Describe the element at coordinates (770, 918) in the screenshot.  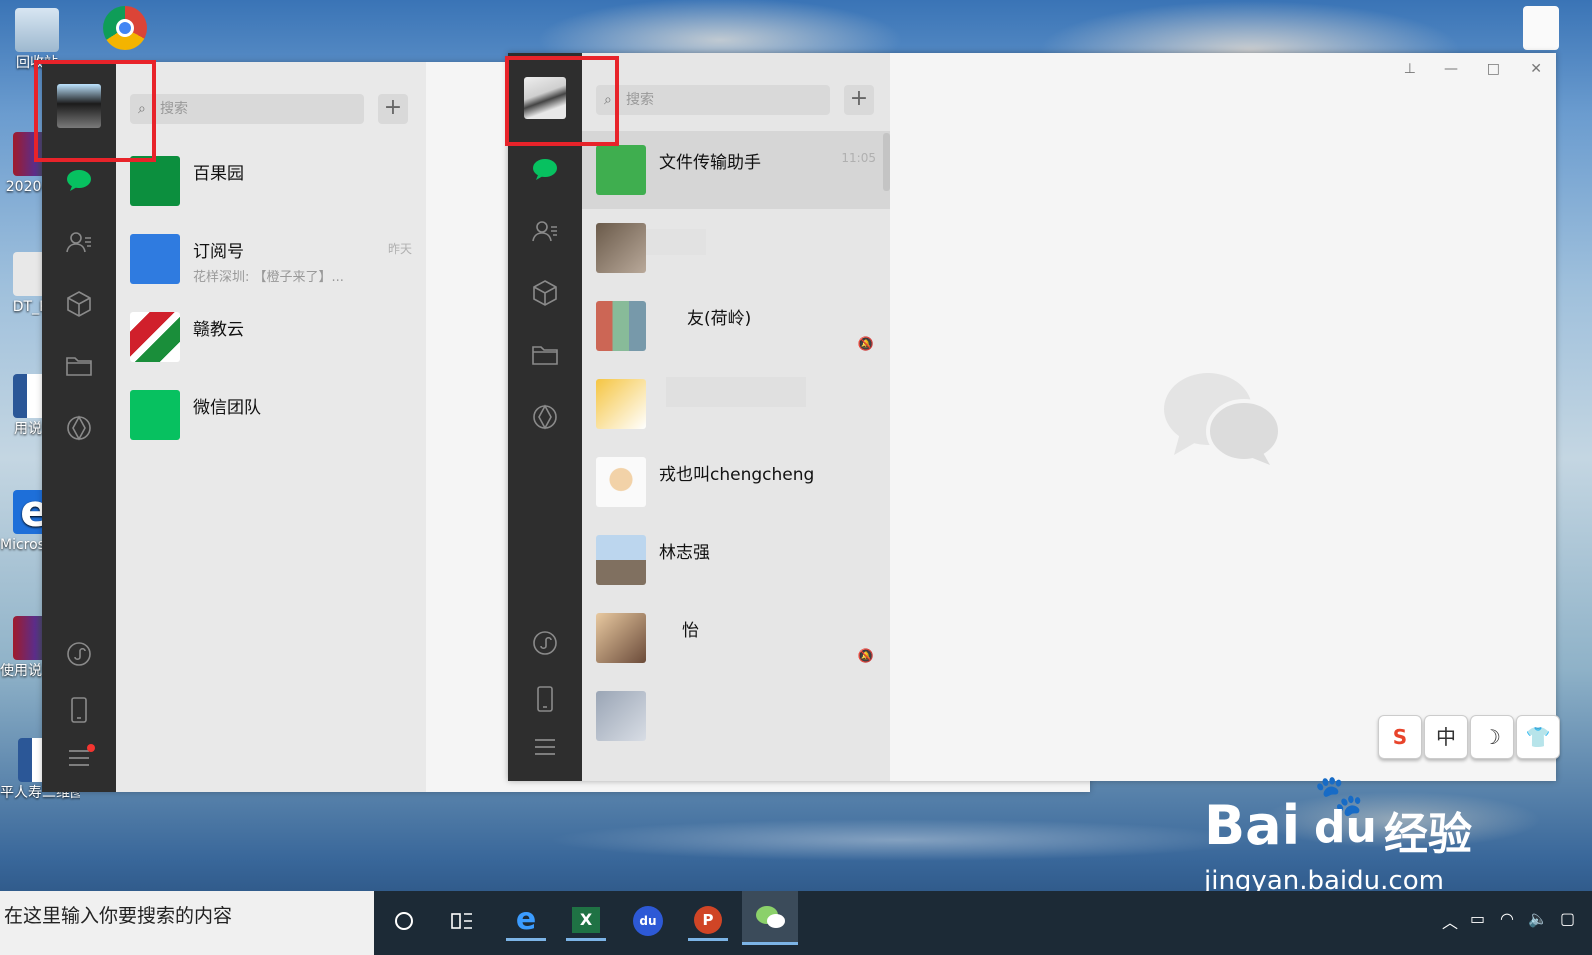
I see `wechat-taskbar-icon` at that location.